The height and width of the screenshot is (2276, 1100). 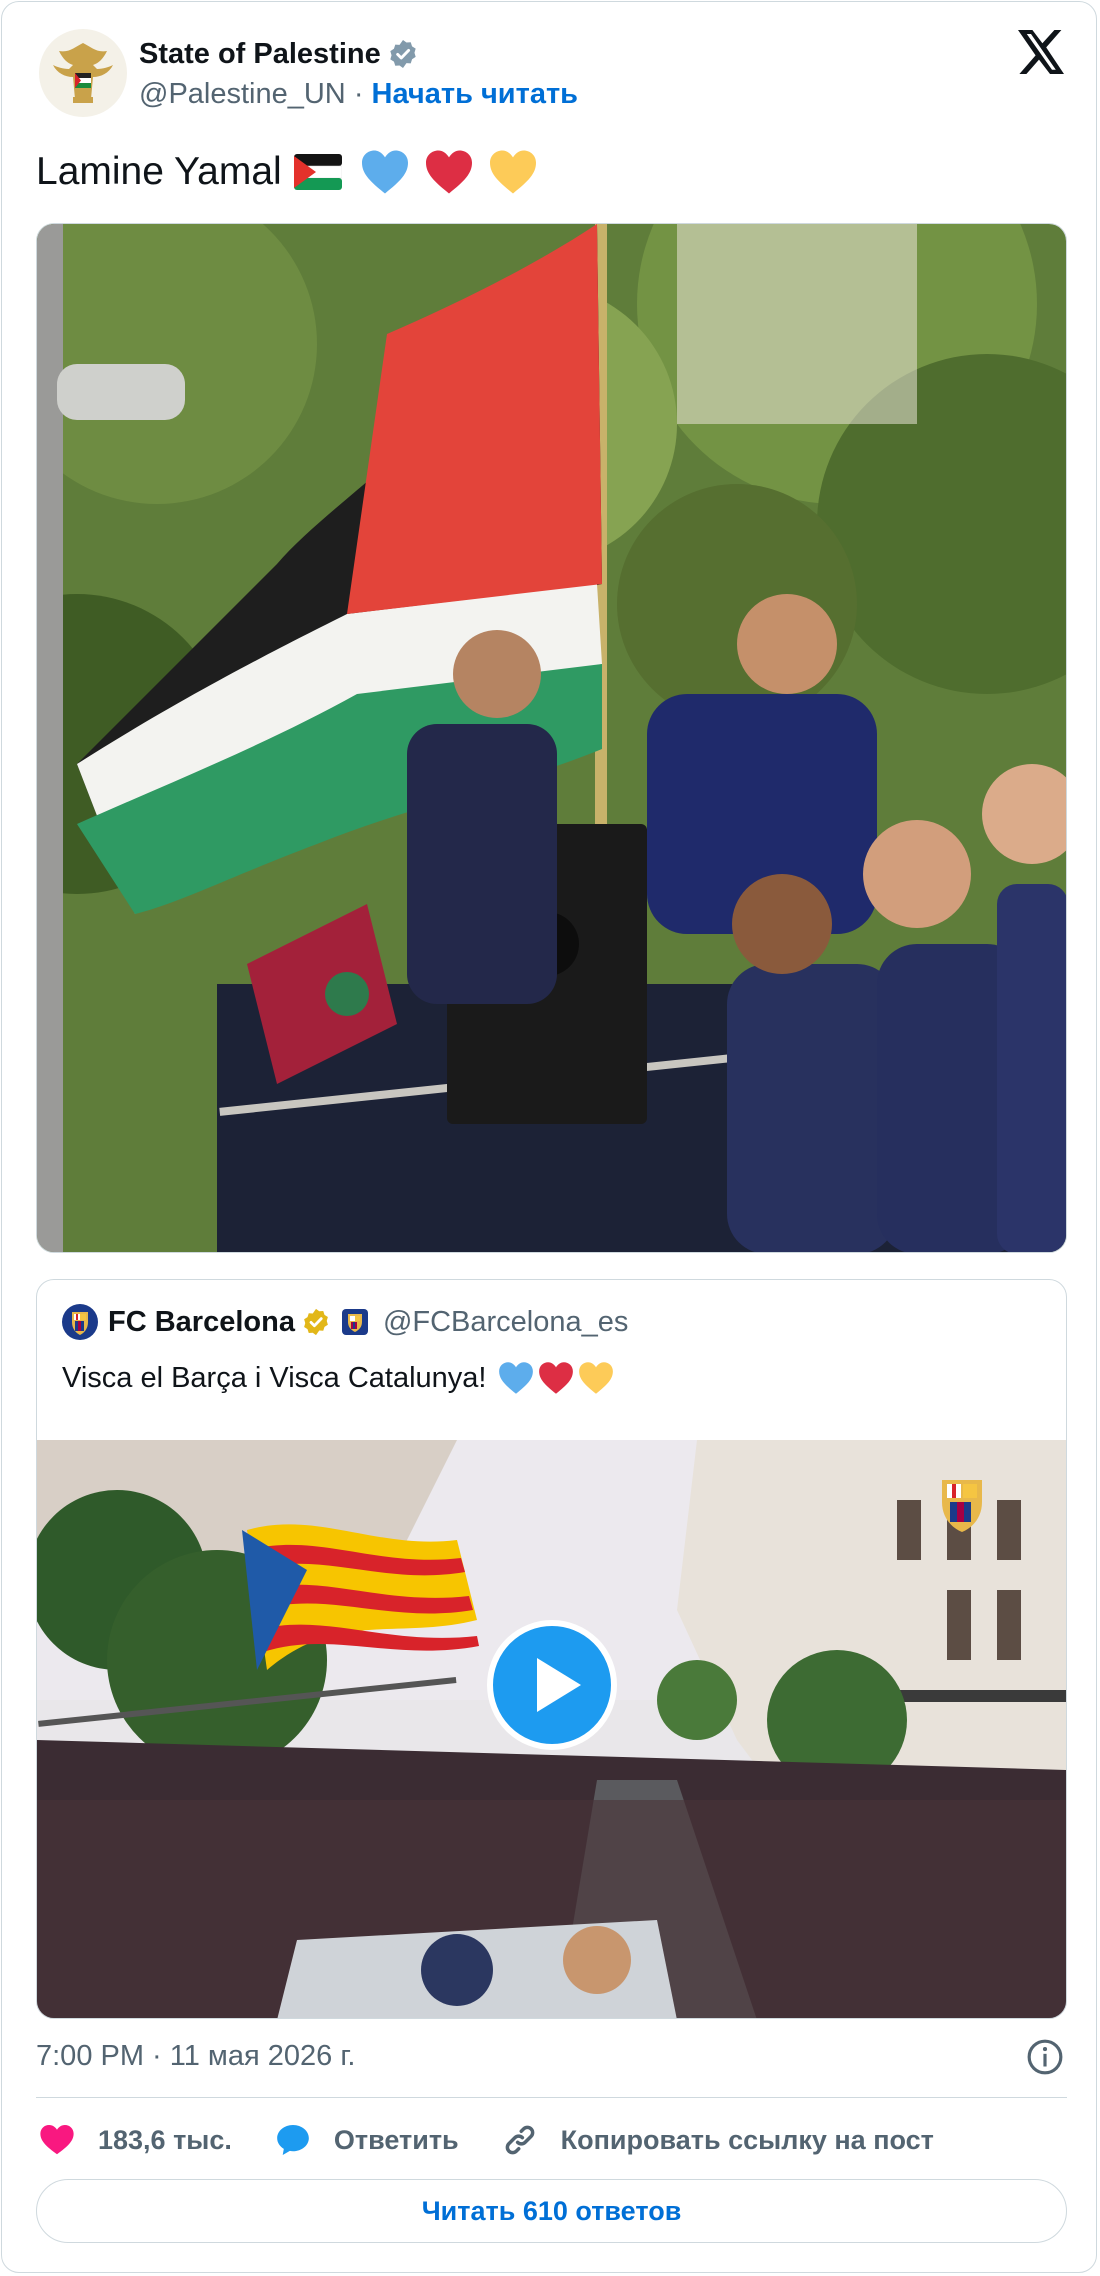 What do you see at coordinates (57, 2139) in the screenshot?
I see `heart-icon` at bounding box center [57, 2139].